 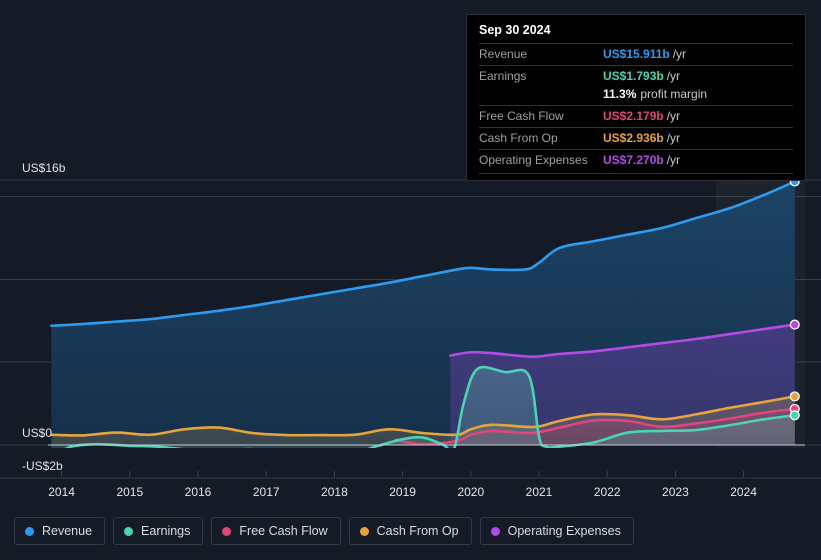 What do you see at coordinates (673, 116) in the screenshot?
I see `tooltip-unit-free-cash-flow: /yr` at bounding box center [673, 116].